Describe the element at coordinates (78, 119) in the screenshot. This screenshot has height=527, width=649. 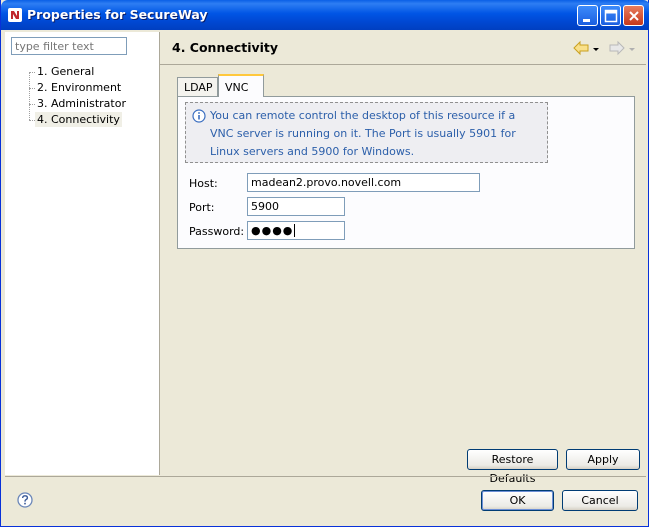
I see `tree-item-connectivity: 4. Connectivity` at that location.